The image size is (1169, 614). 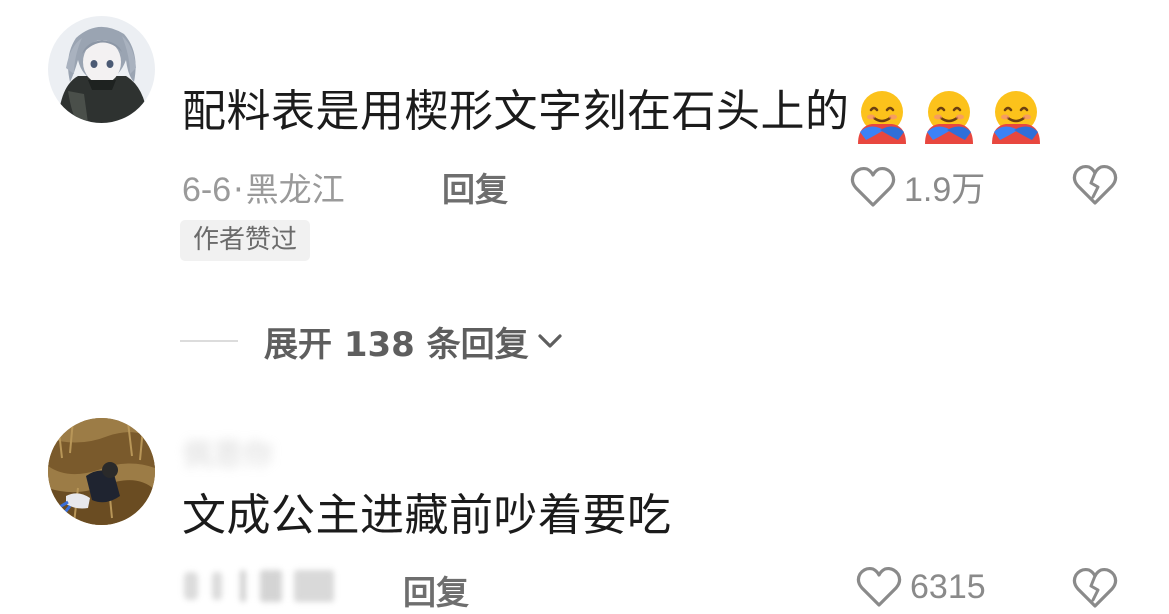 What do you see at coordinates (427, 515) in the screenshot?
I see `comment-text: 文成公主进藏前吵着要吃` at bounding box center [427, 515].